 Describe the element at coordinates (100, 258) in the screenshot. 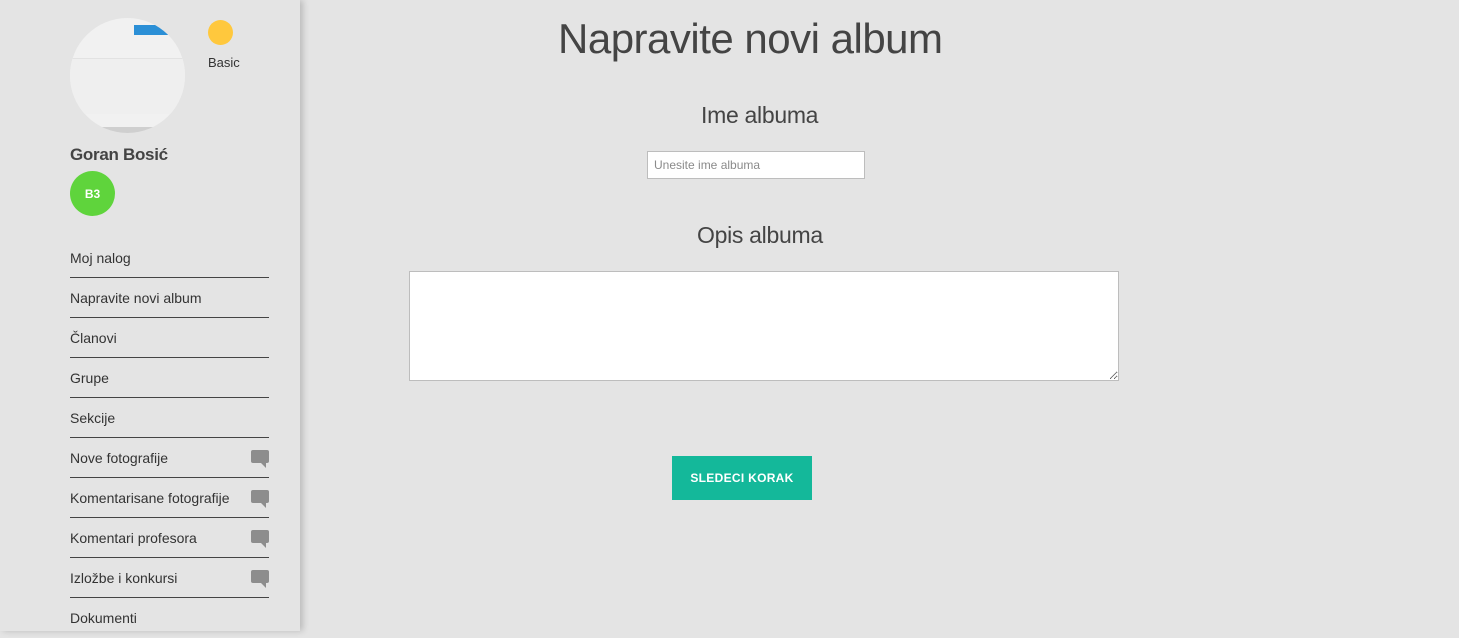

I see `sidebar-item-label: Moj nalog` at that location.